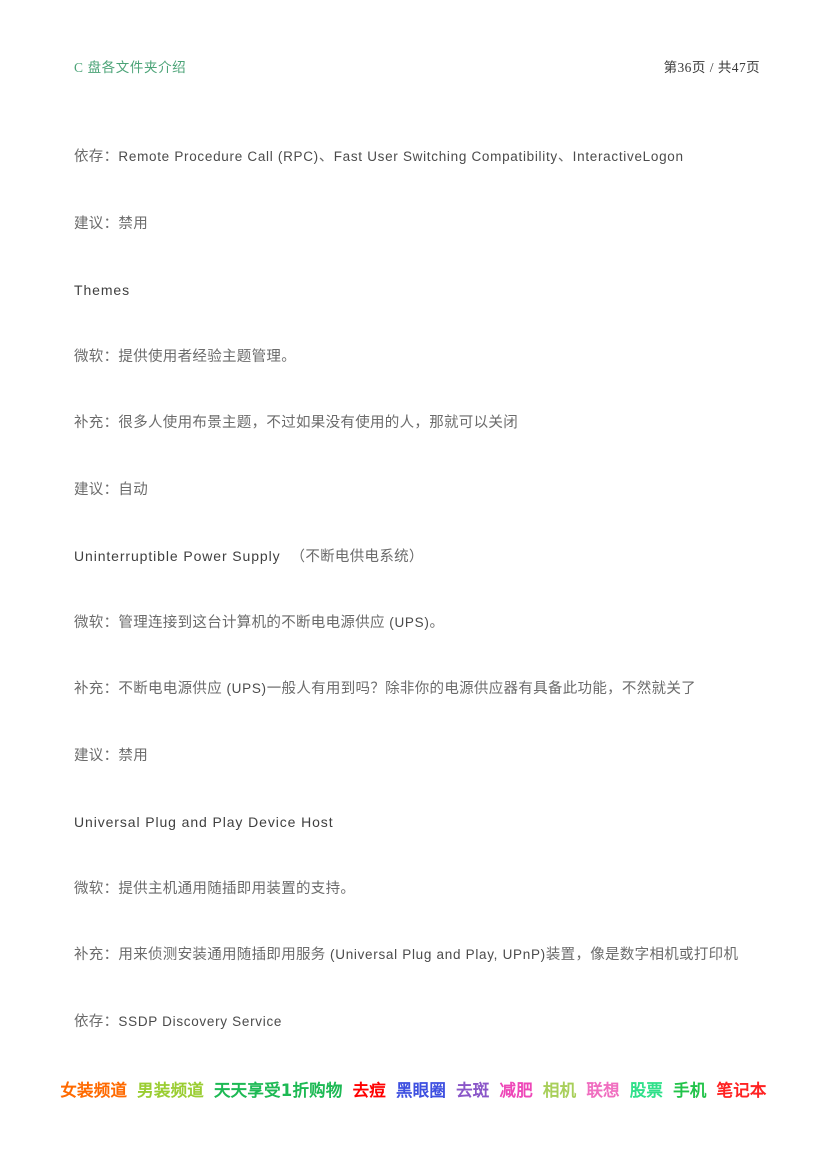 The height and width of the screenshot is (1170, 827). I want to click on footer-link-bar: 女装频道 男装频道 天天享受1折购物 去痘 黑眼圈 去斑 减肥 相机 联想 股票 手机 笔记本, so click(413, 1089).